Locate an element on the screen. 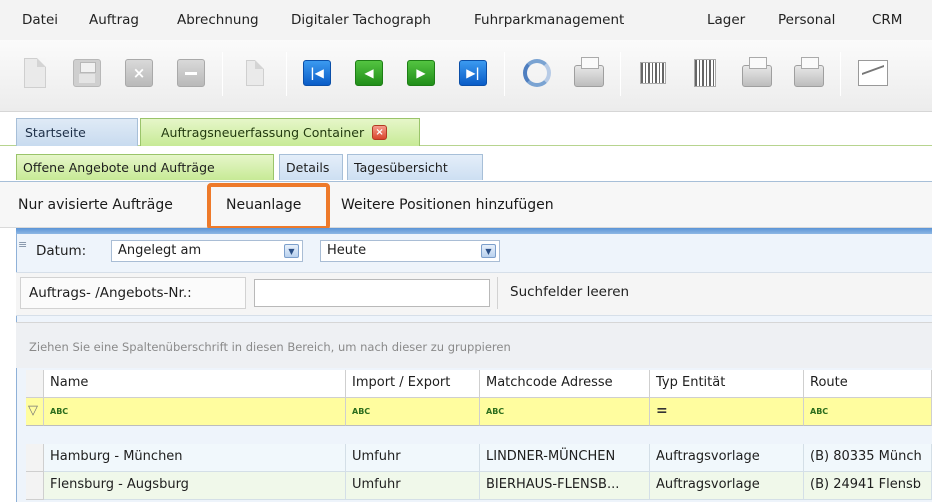  datum-type-select: Angelegt am ▼ is located at coordinates (207, 251).